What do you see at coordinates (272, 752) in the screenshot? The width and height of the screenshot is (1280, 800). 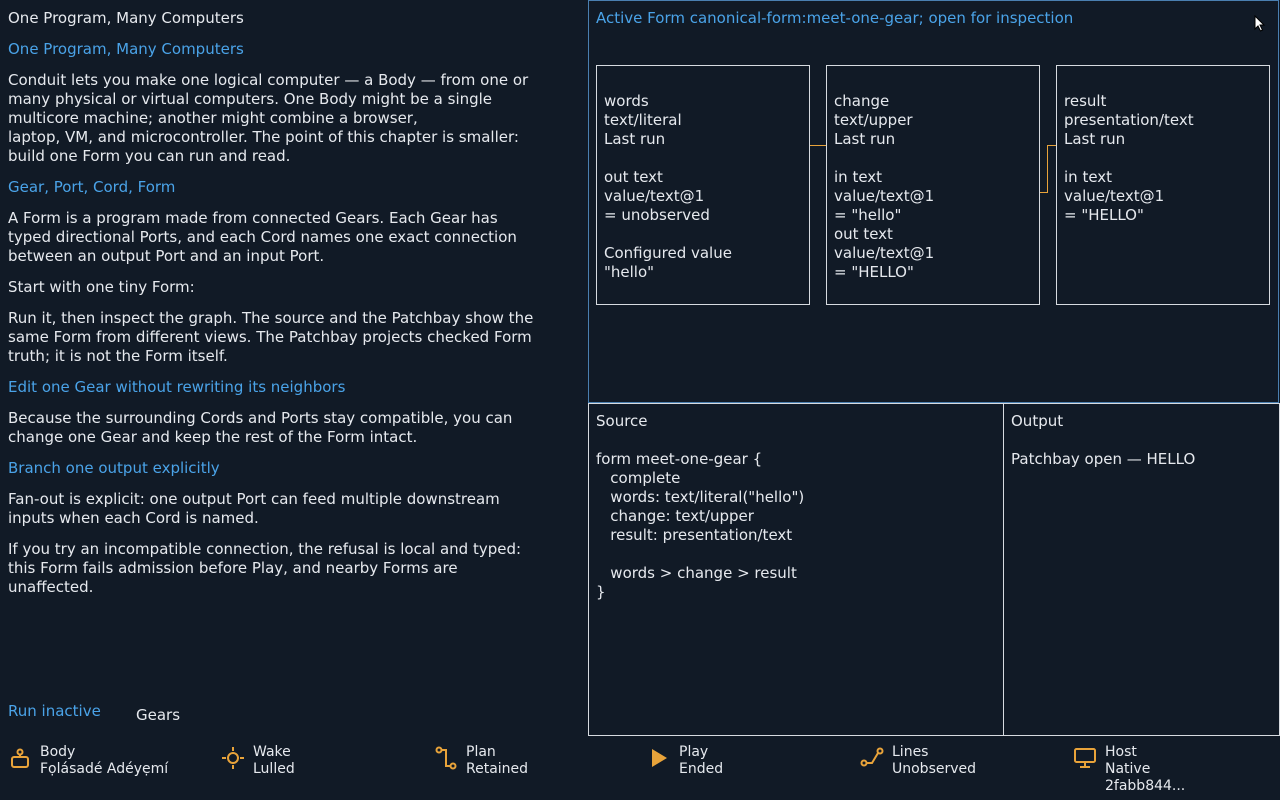 I see `status-label: Wake` at bounding box center [272, 752].